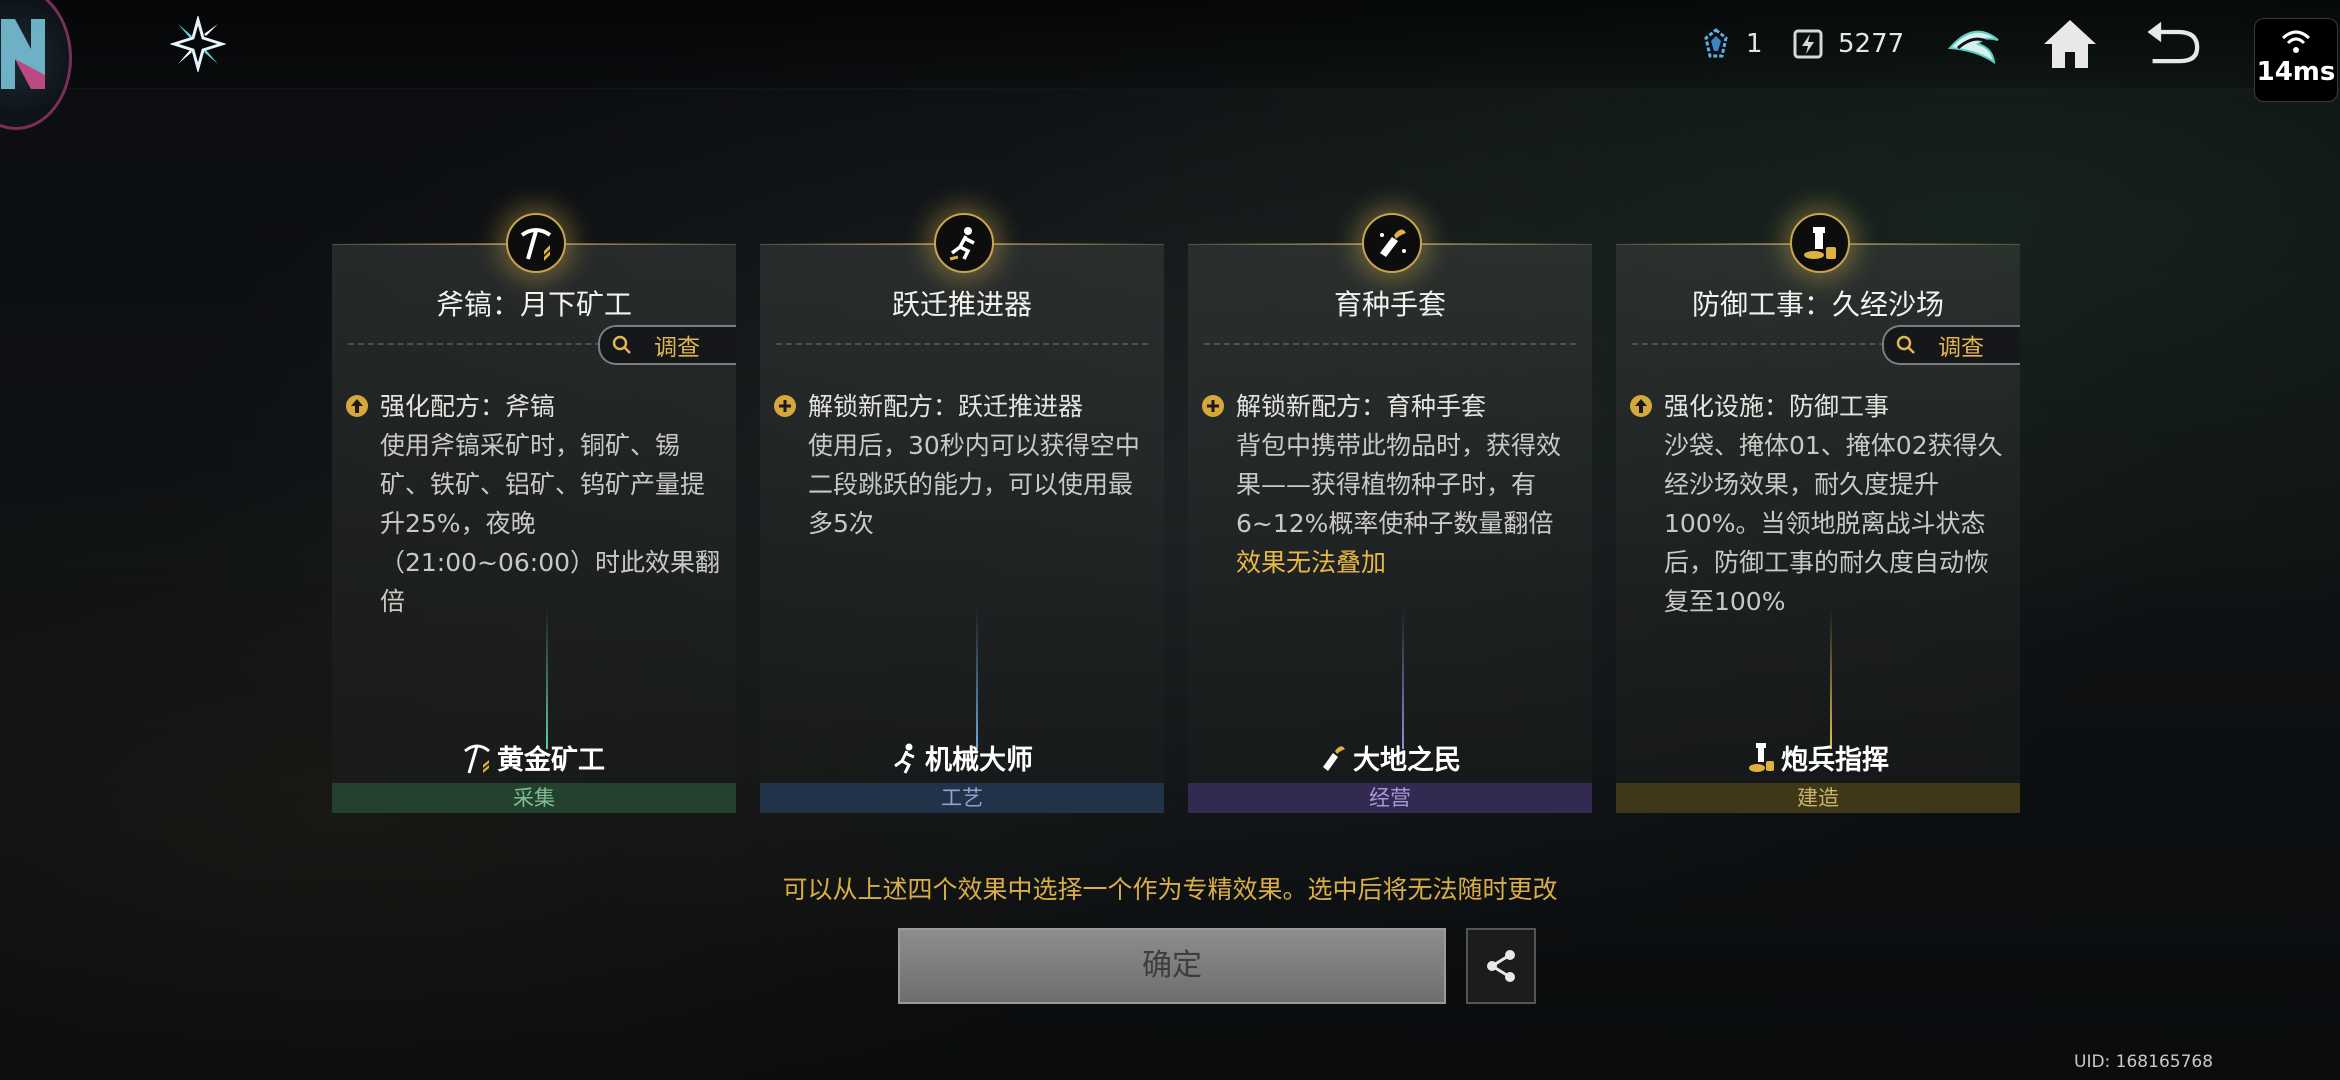 This screenshot has height=1080, width=2340. I want to click on mastery-name: 炮兵指挥, so click(1818, 757).